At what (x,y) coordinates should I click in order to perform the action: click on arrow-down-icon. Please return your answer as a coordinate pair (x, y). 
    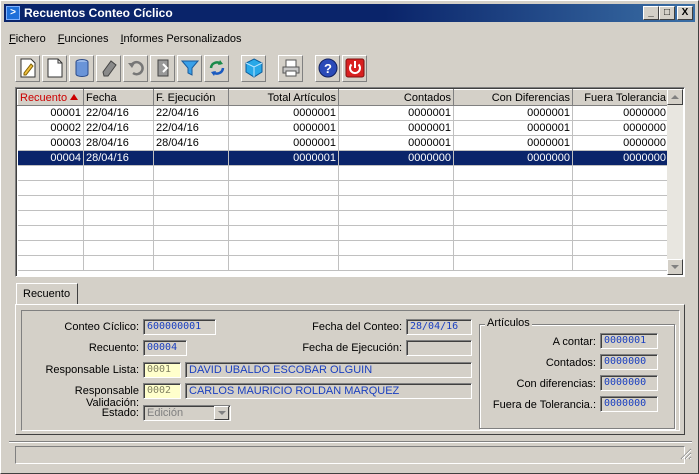
    Looking at the image, I should click on (675, 267).